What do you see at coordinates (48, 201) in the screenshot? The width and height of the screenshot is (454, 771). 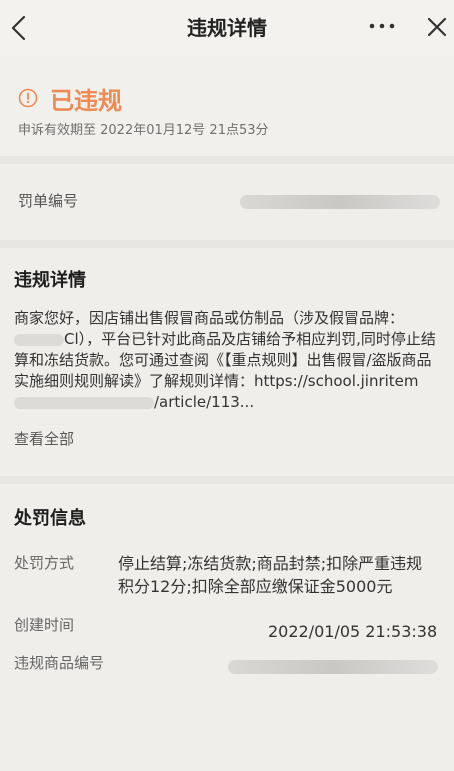 I see `penalty-no-label: 罚单编号` at bounding box center [48, 201].